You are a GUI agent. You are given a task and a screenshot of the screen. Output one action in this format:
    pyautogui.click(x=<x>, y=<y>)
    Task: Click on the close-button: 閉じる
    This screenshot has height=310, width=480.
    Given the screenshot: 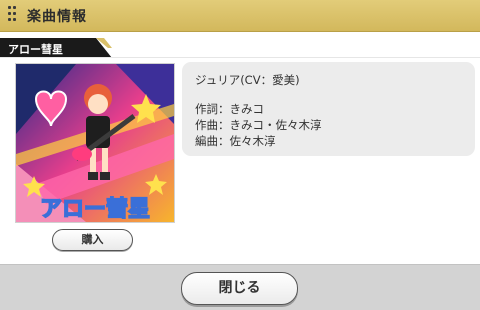 What is the action you would take?
    pyautogui.click(x=239, y=288)
    